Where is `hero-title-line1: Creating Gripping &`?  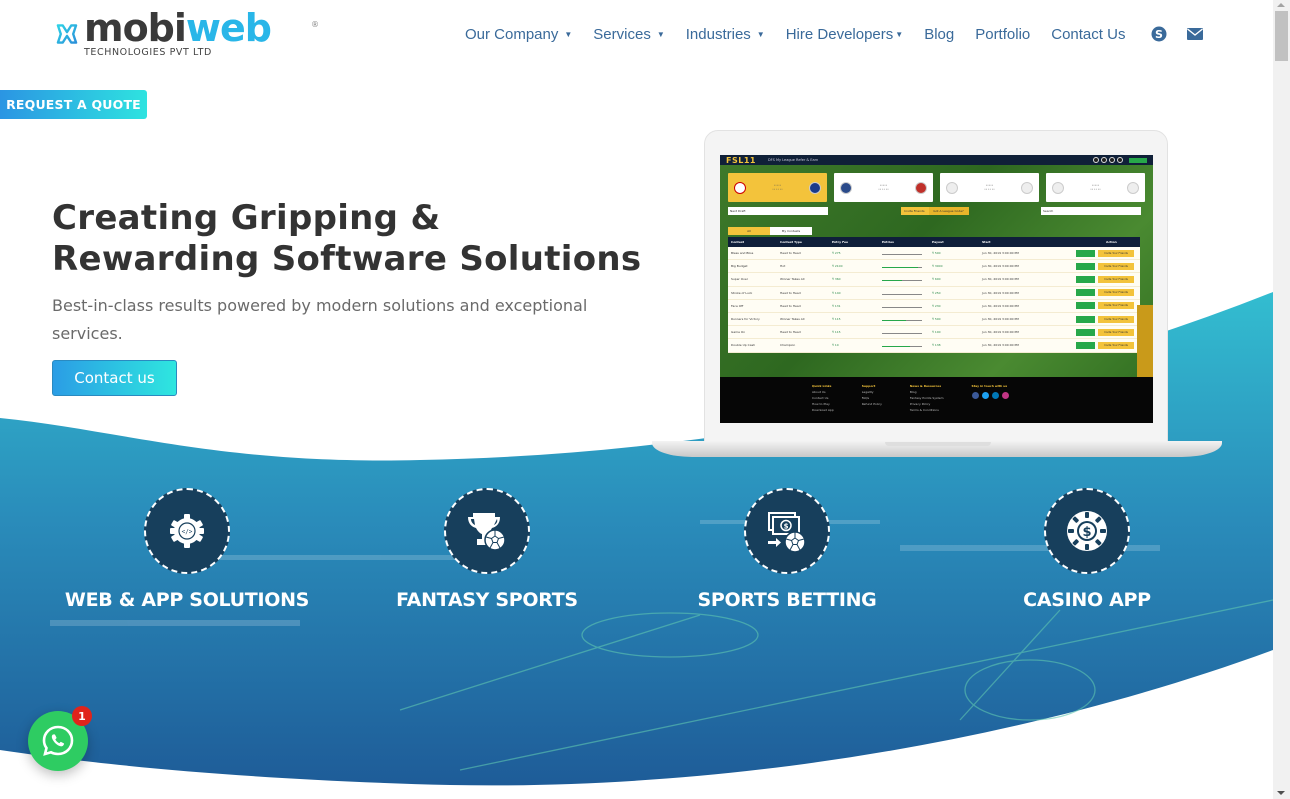 hero-title-line1: Creating Gripping & is located at coordinates (246, 218).